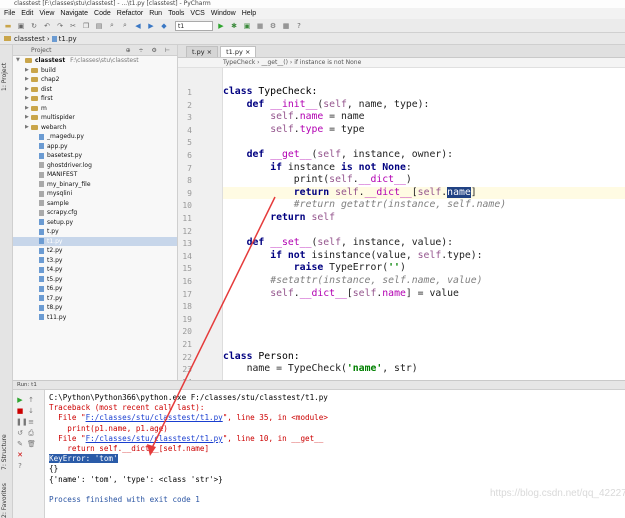  What do you see at coordinates (31, 411) in the screenshot?
I see `scroll-down-icon: ↓` at bounding box center [31, 411].